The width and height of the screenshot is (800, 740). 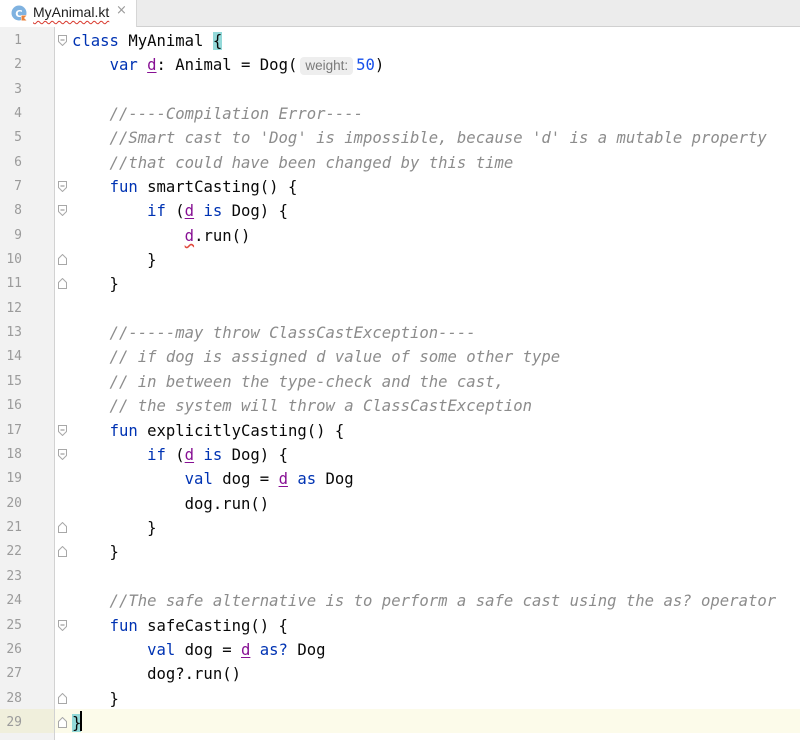 I want to click on code-fragment: safeCasting() {, so click(x=212, y=626).